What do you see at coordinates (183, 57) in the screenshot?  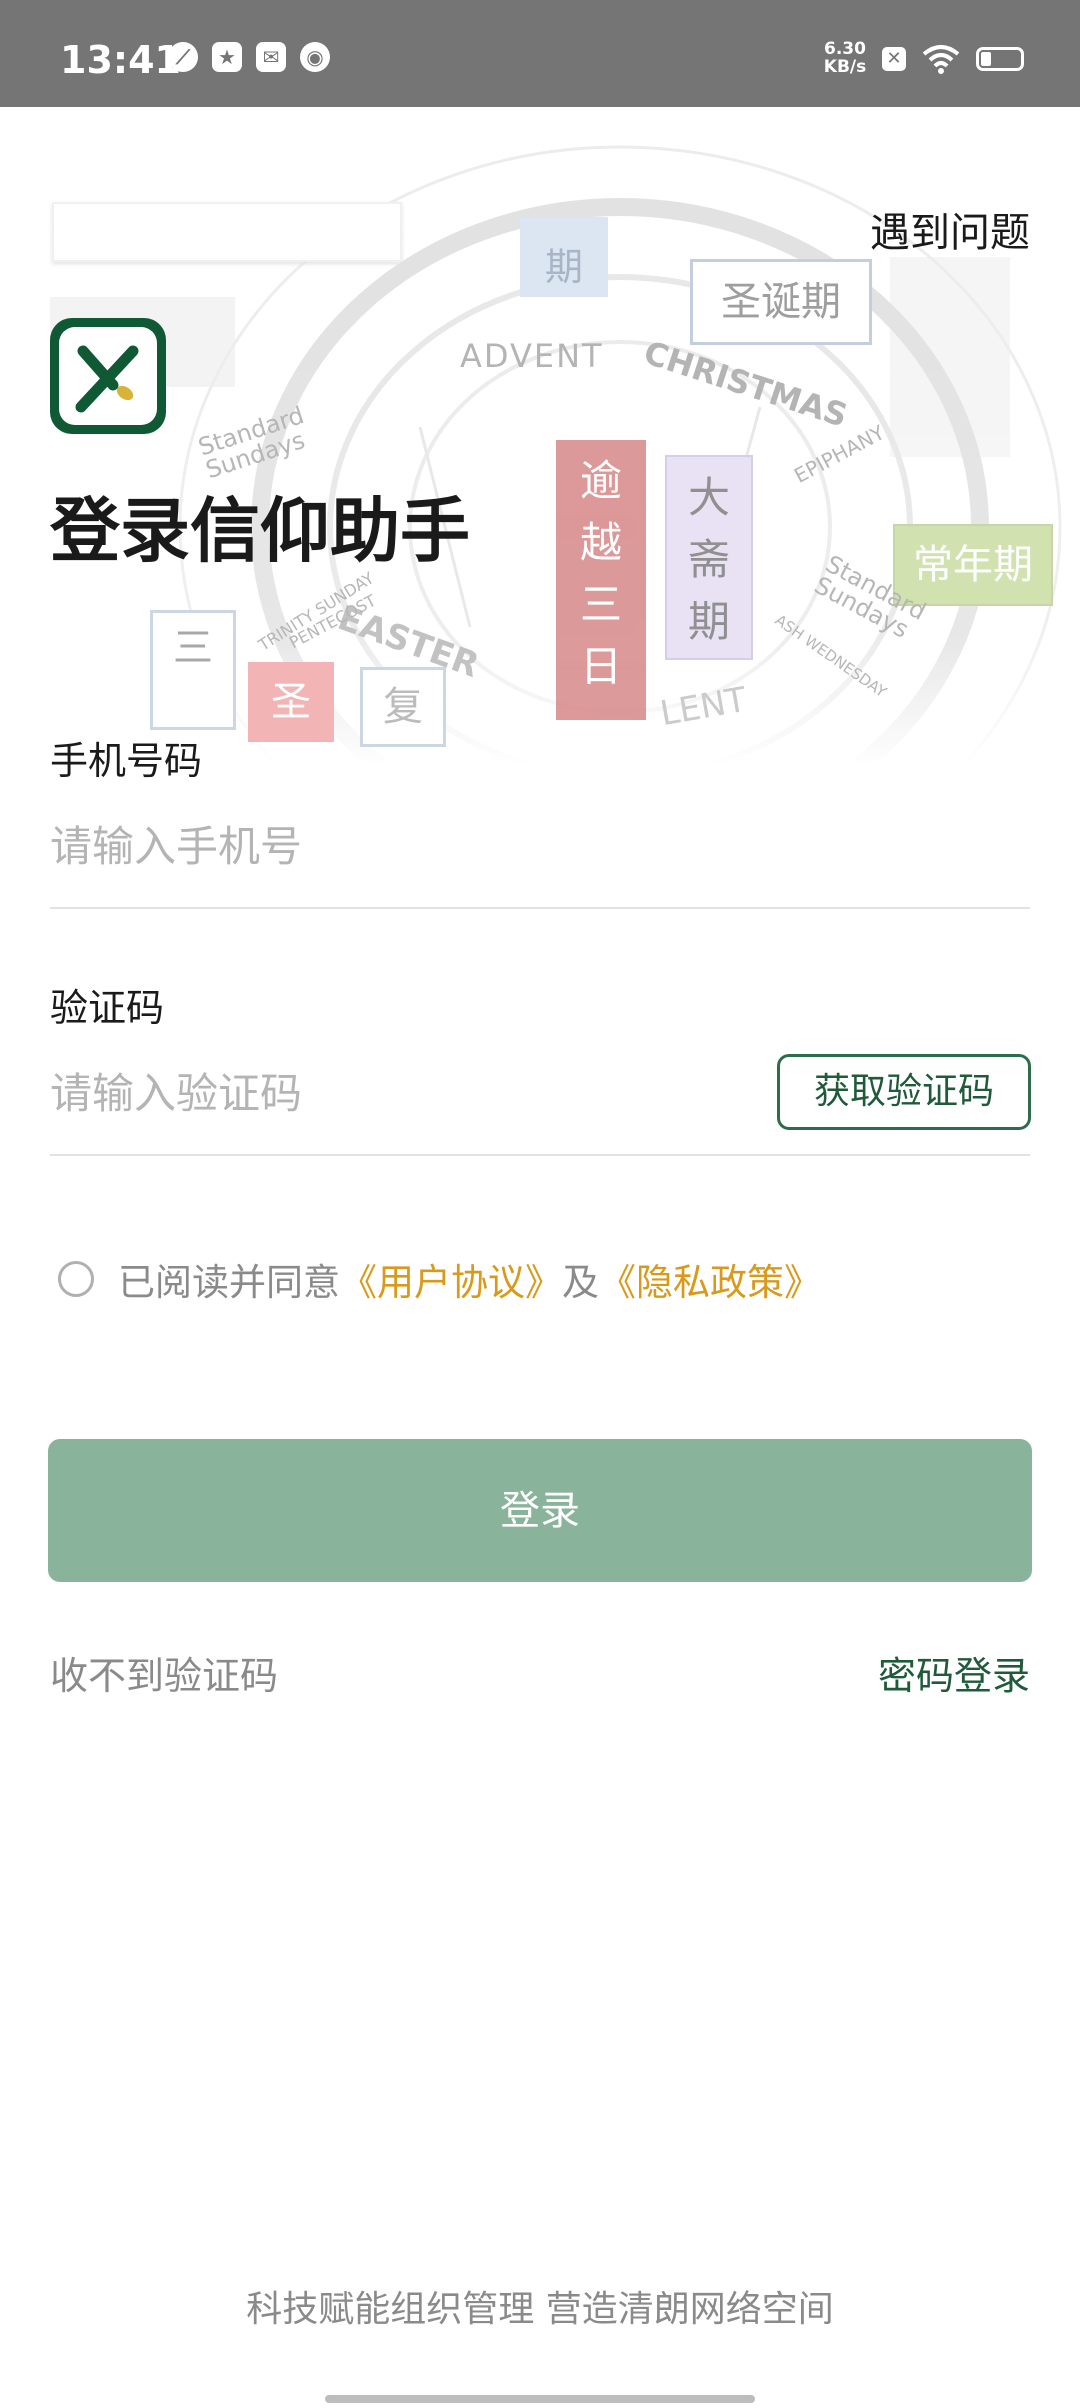 I see `leaf-icon: ⟋` at bounding box center [183, 57].